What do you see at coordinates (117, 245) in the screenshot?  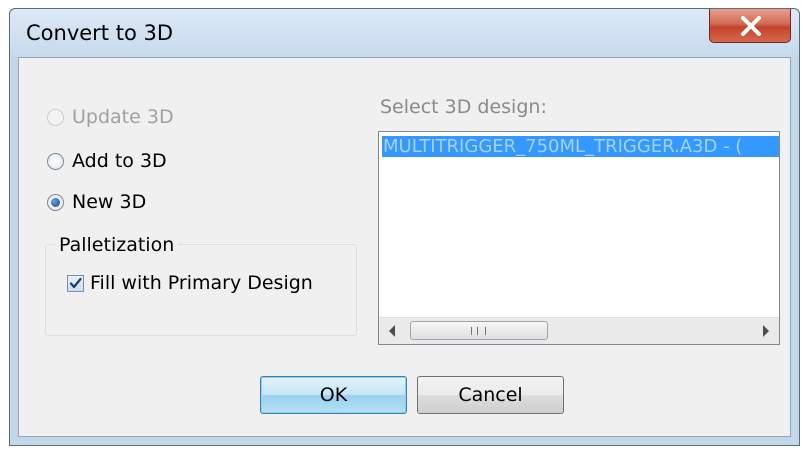 I see `group-title: Palletization` at bounding box center [117, 245].